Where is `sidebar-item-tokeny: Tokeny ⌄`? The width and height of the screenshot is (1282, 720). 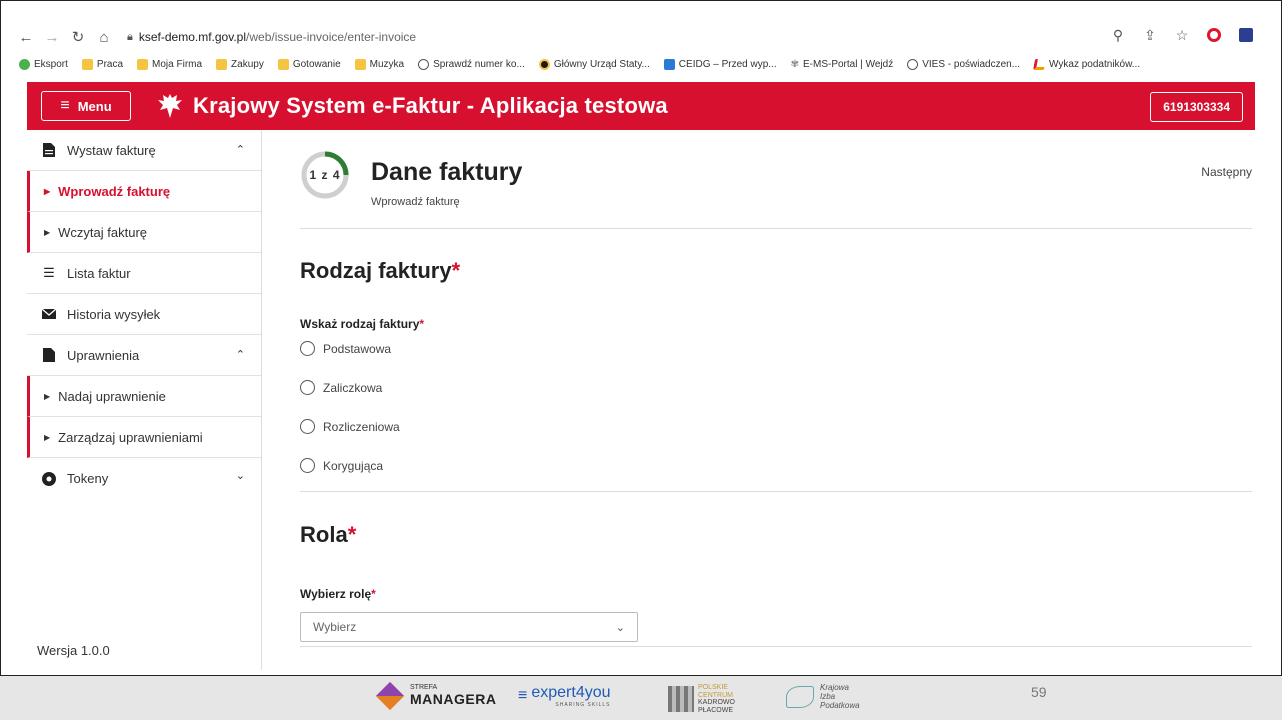
sidebar-item-tokeny: Tokeny ⌄ is located at coordinates (144, 478).